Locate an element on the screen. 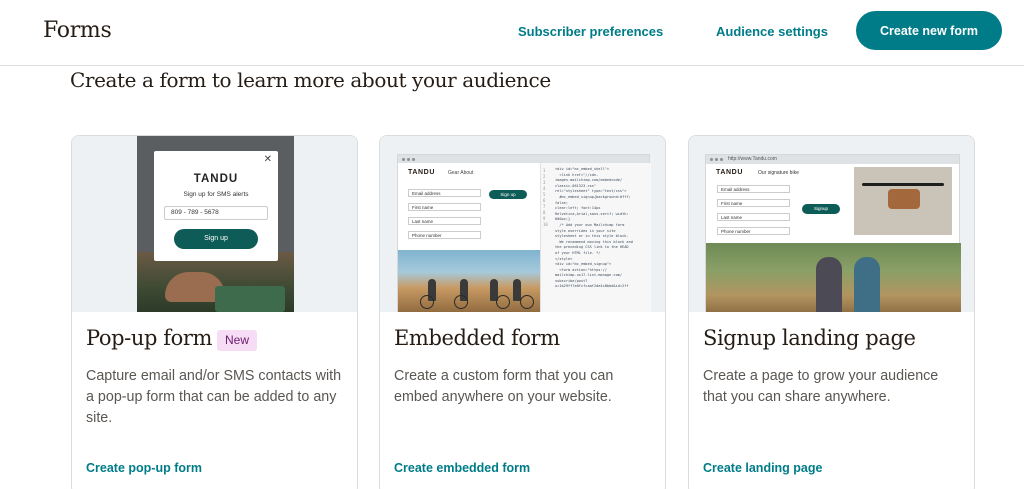  landing-signup-button: Signup is located at coordinates (821, 209).